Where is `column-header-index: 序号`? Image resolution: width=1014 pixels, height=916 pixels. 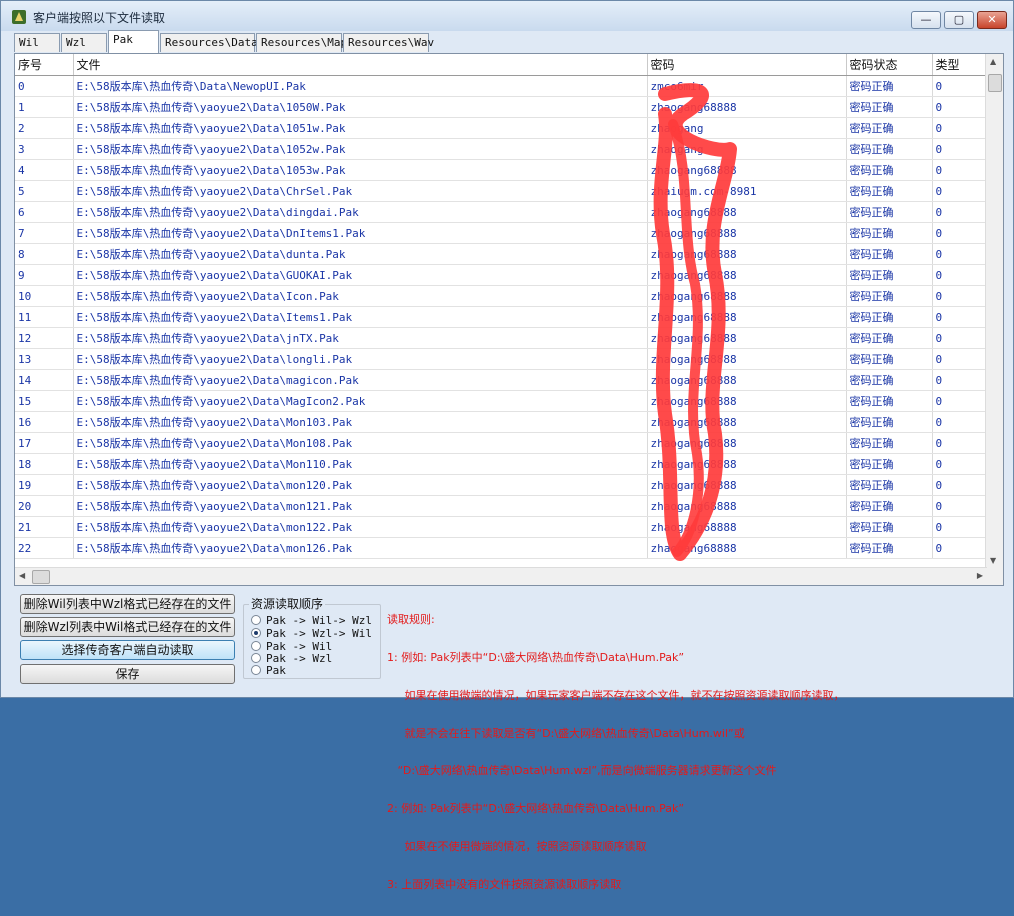
column-header-index: 序号 is located at coordinates (44, 65).